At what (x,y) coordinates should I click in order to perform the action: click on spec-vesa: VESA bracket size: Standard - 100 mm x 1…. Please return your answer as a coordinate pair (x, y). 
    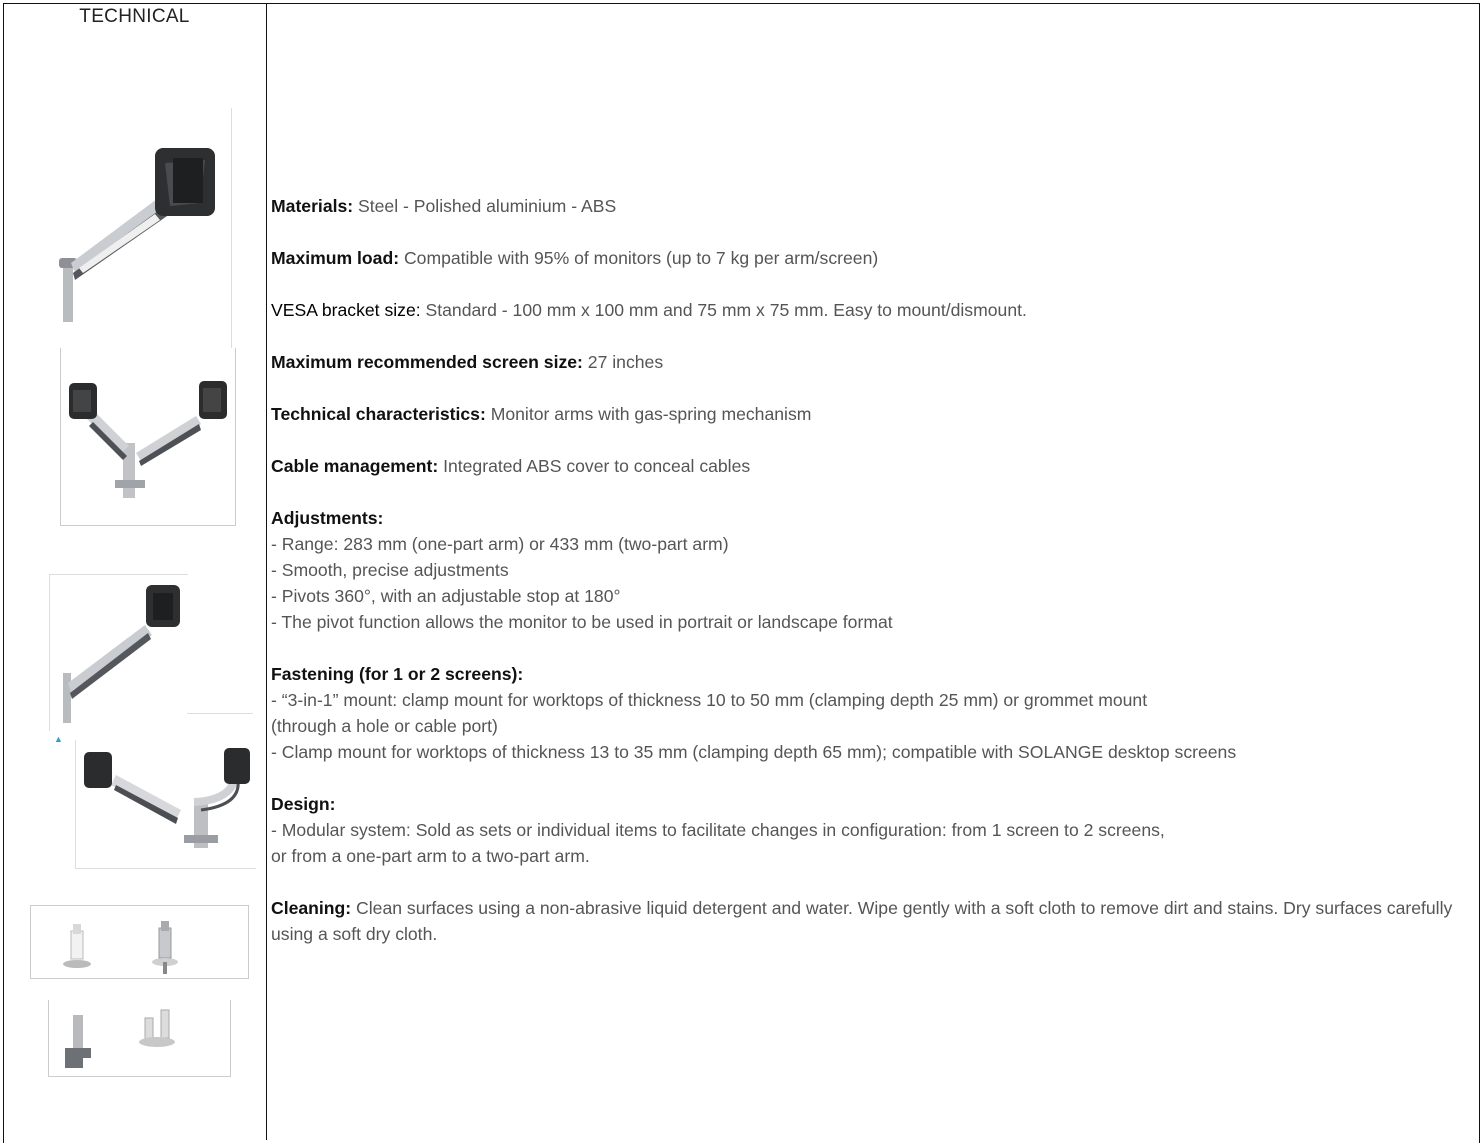
    Looking at the image, I should click on (868, 310).